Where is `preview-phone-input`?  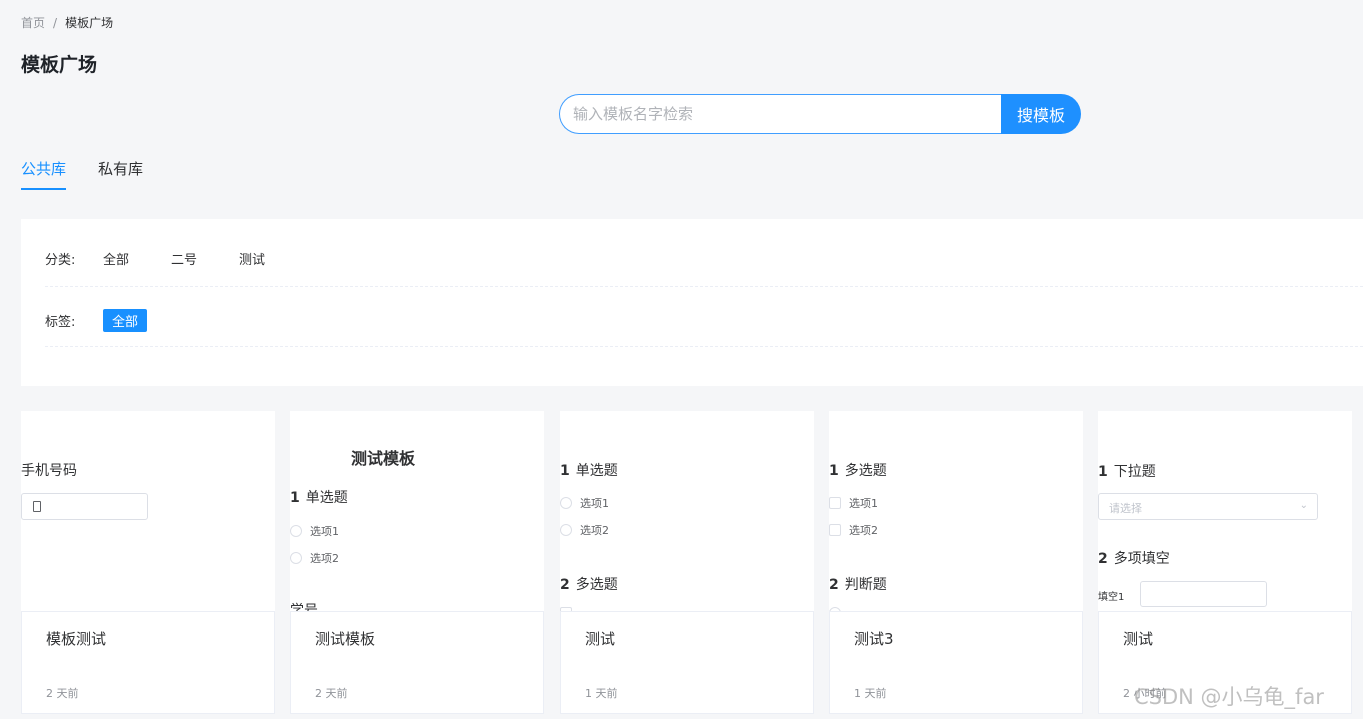 preview-phone-input is located at coordinates (84, 506).